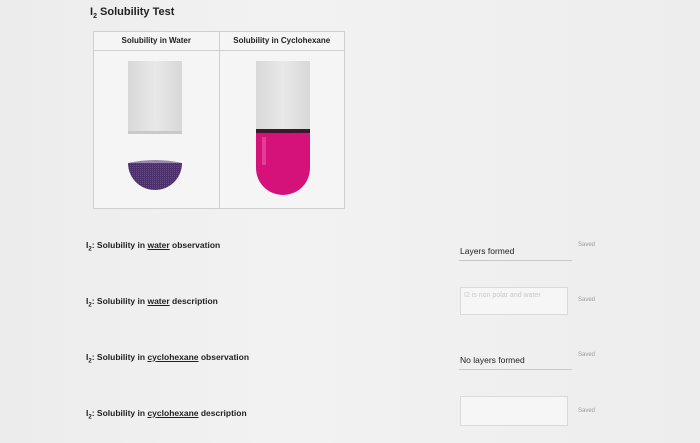 This screenshot has height=443, width=700. What do you see at coordinates (152, 302) in the screenshot?
I see `question-water-description: I2: Solubility in water description` at bounding box center [152, 302].